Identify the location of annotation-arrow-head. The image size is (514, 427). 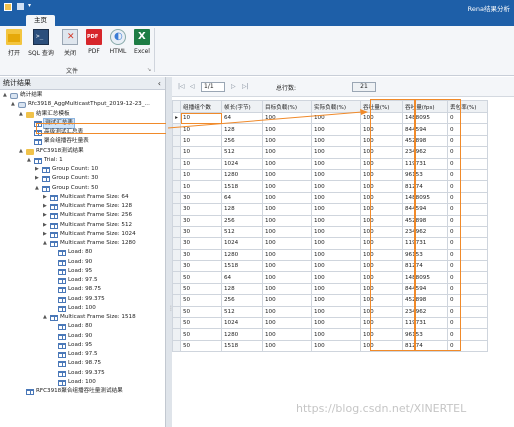
(364, 112).